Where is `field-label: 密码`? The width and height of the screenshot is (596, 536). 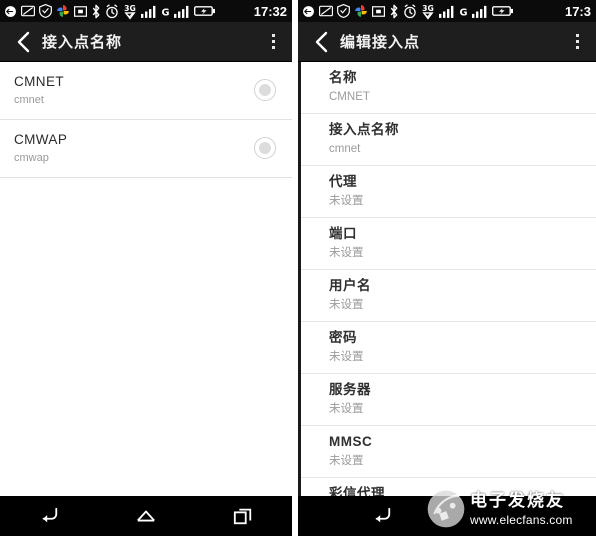
field-label: 密码 is located at coordinates (343, 337).